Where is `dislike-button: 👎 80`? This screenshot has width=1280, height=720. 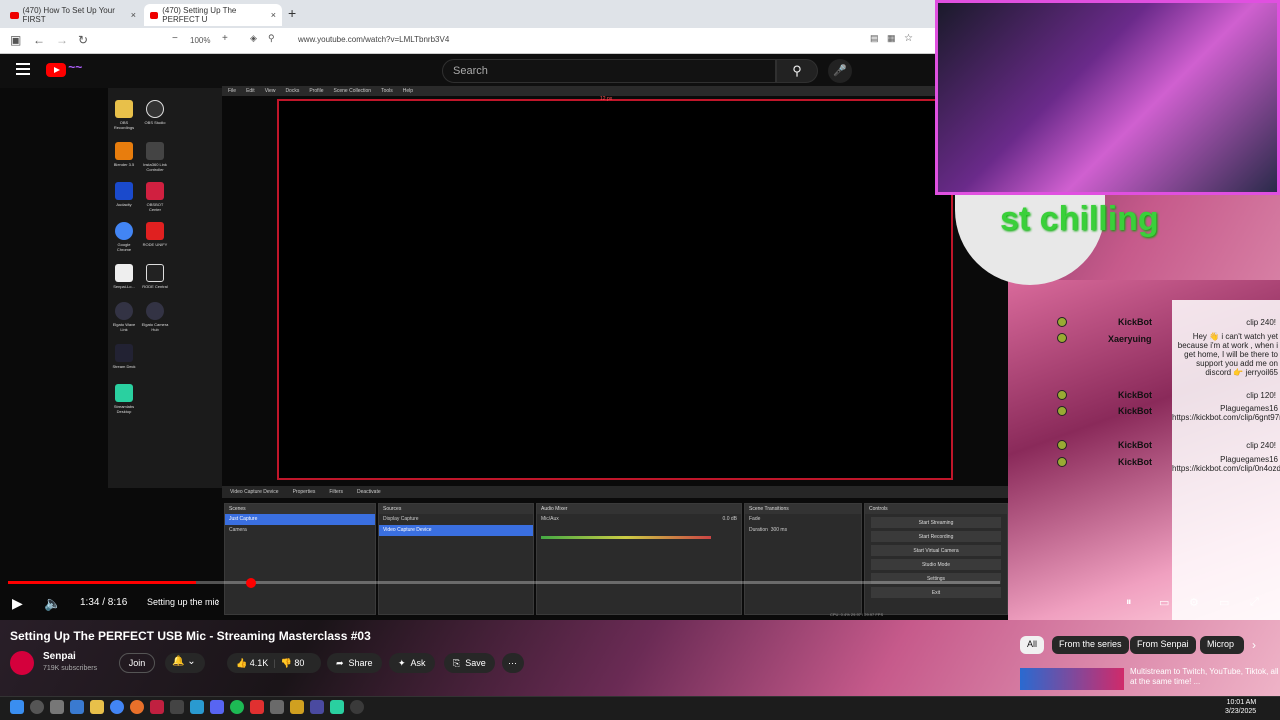 dislike-button: 👎 80 is located at coordinates (293, 663).